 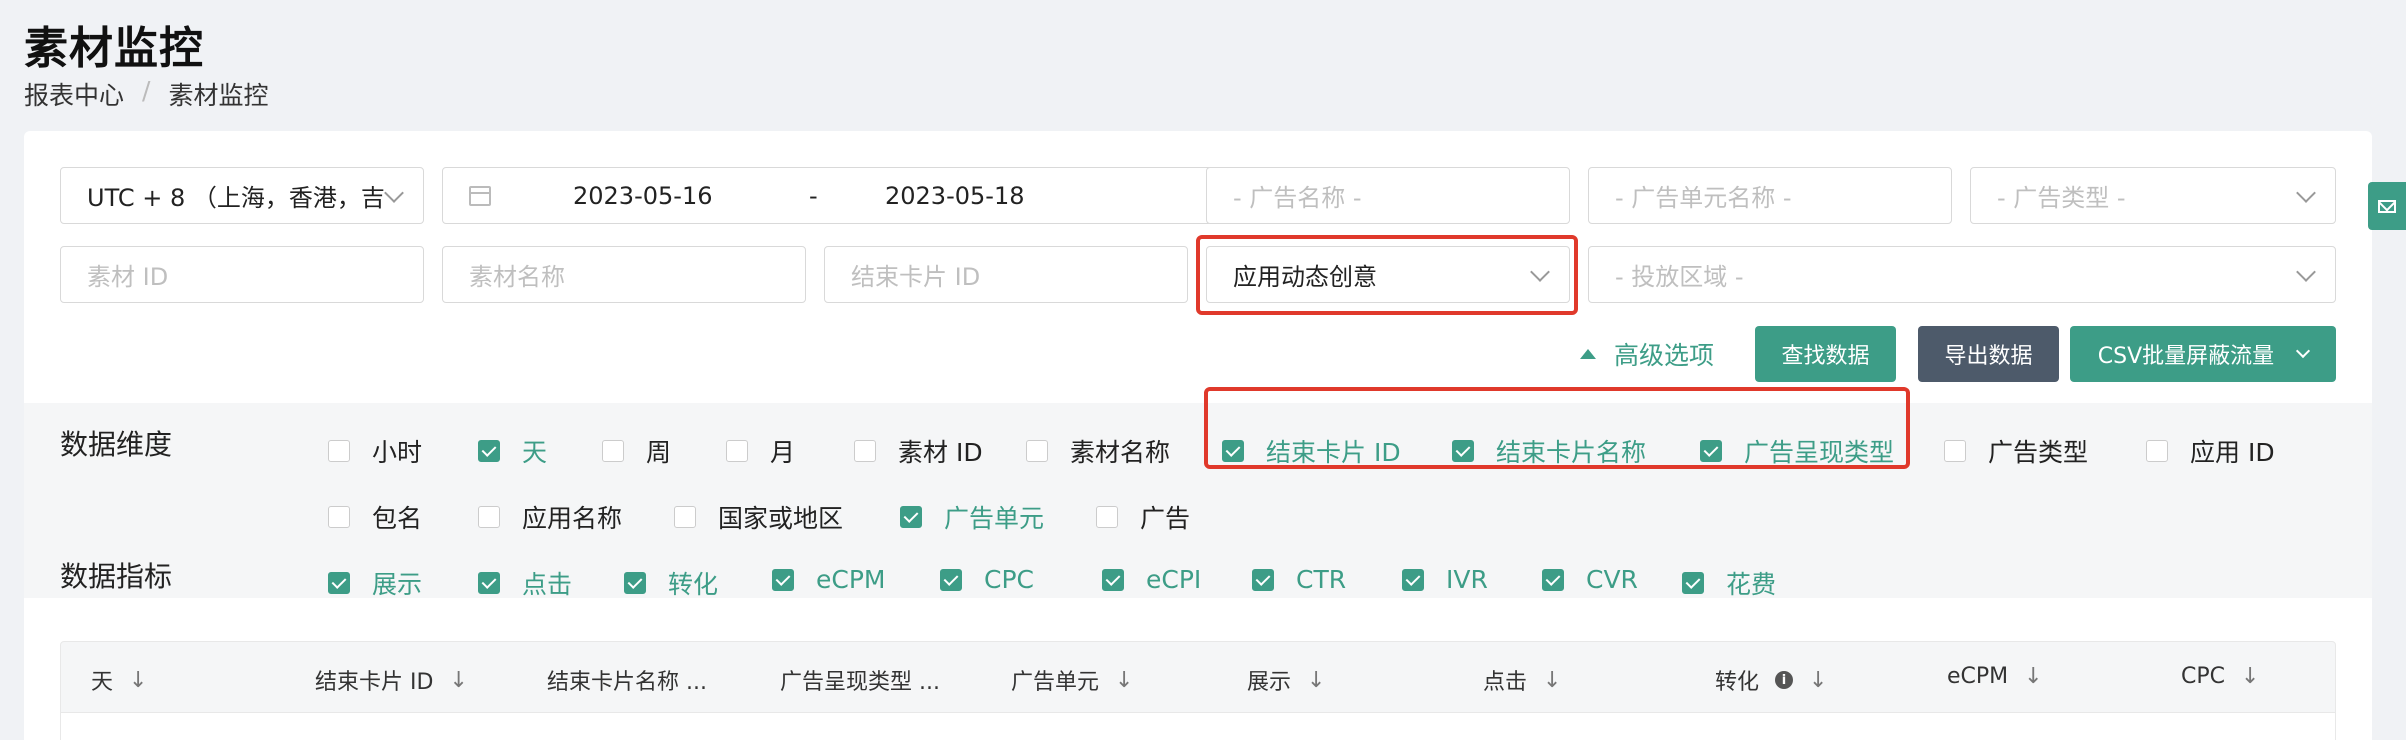 What do you see at coordinates (1784, 680) in the screenshot?
I see `info-icon: i` at bounding box center [1784, 680].